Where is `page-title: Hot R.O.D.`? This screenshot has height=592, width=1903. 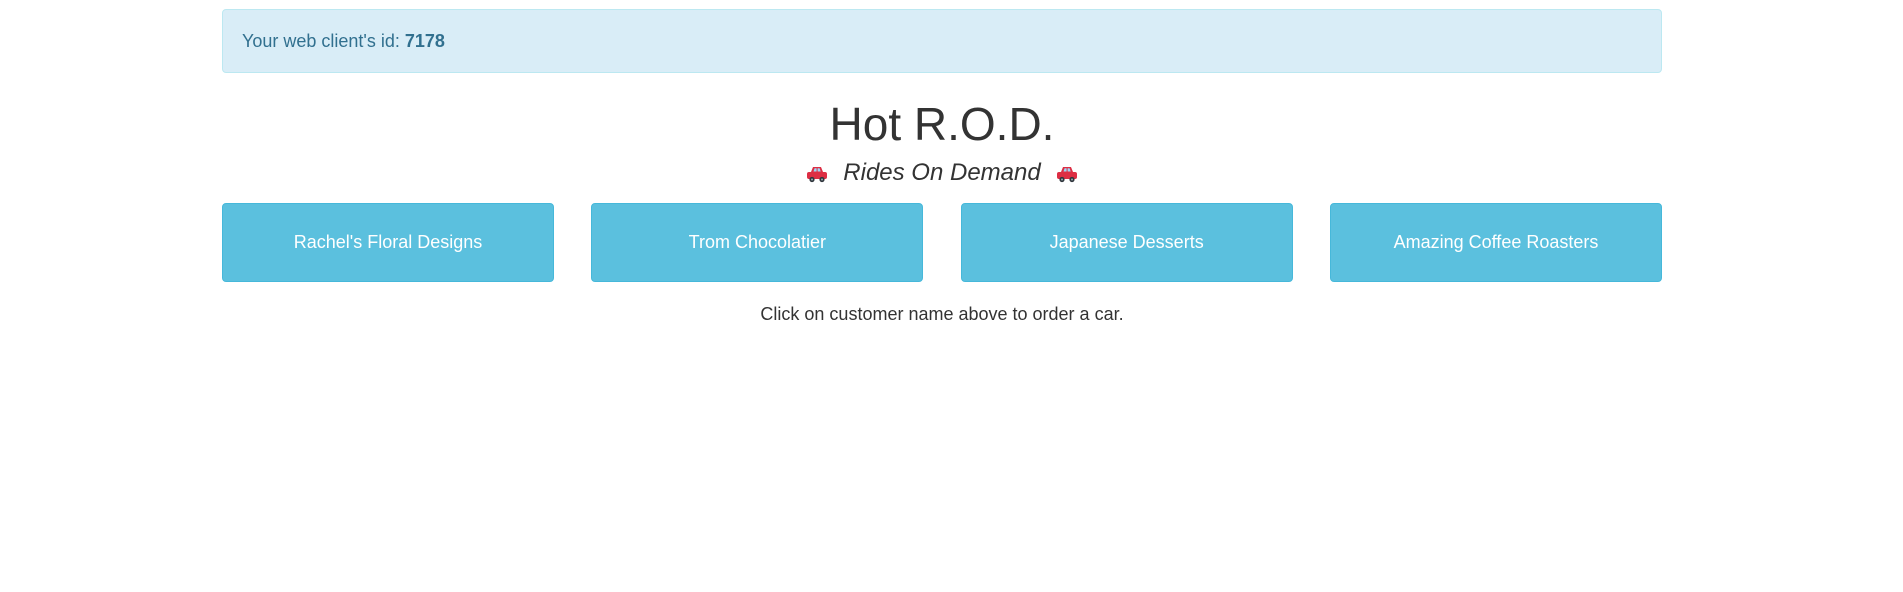
page-title: Hot R.O.D. is located at coordinates (942, 124).